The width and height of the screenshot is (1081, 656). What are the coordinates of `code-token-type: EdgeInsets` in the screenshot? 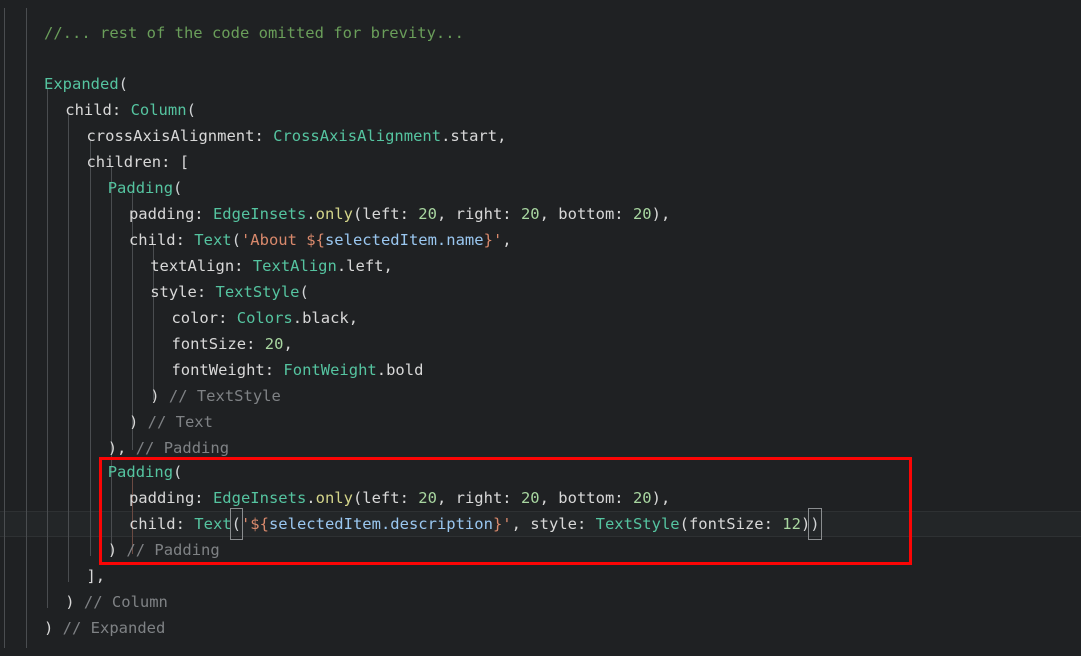 It's located at (259, 214).